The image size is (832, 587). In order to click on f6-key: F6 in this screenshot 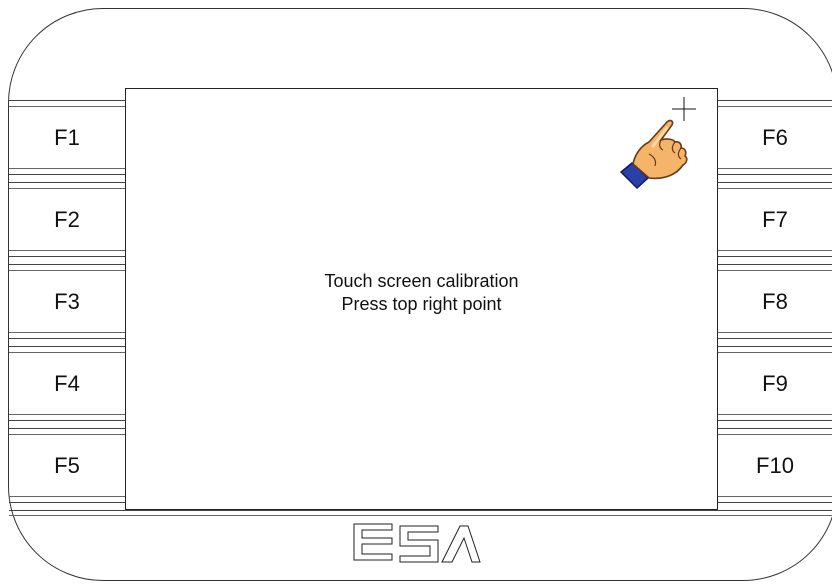, I will do `click(775, 137)`.